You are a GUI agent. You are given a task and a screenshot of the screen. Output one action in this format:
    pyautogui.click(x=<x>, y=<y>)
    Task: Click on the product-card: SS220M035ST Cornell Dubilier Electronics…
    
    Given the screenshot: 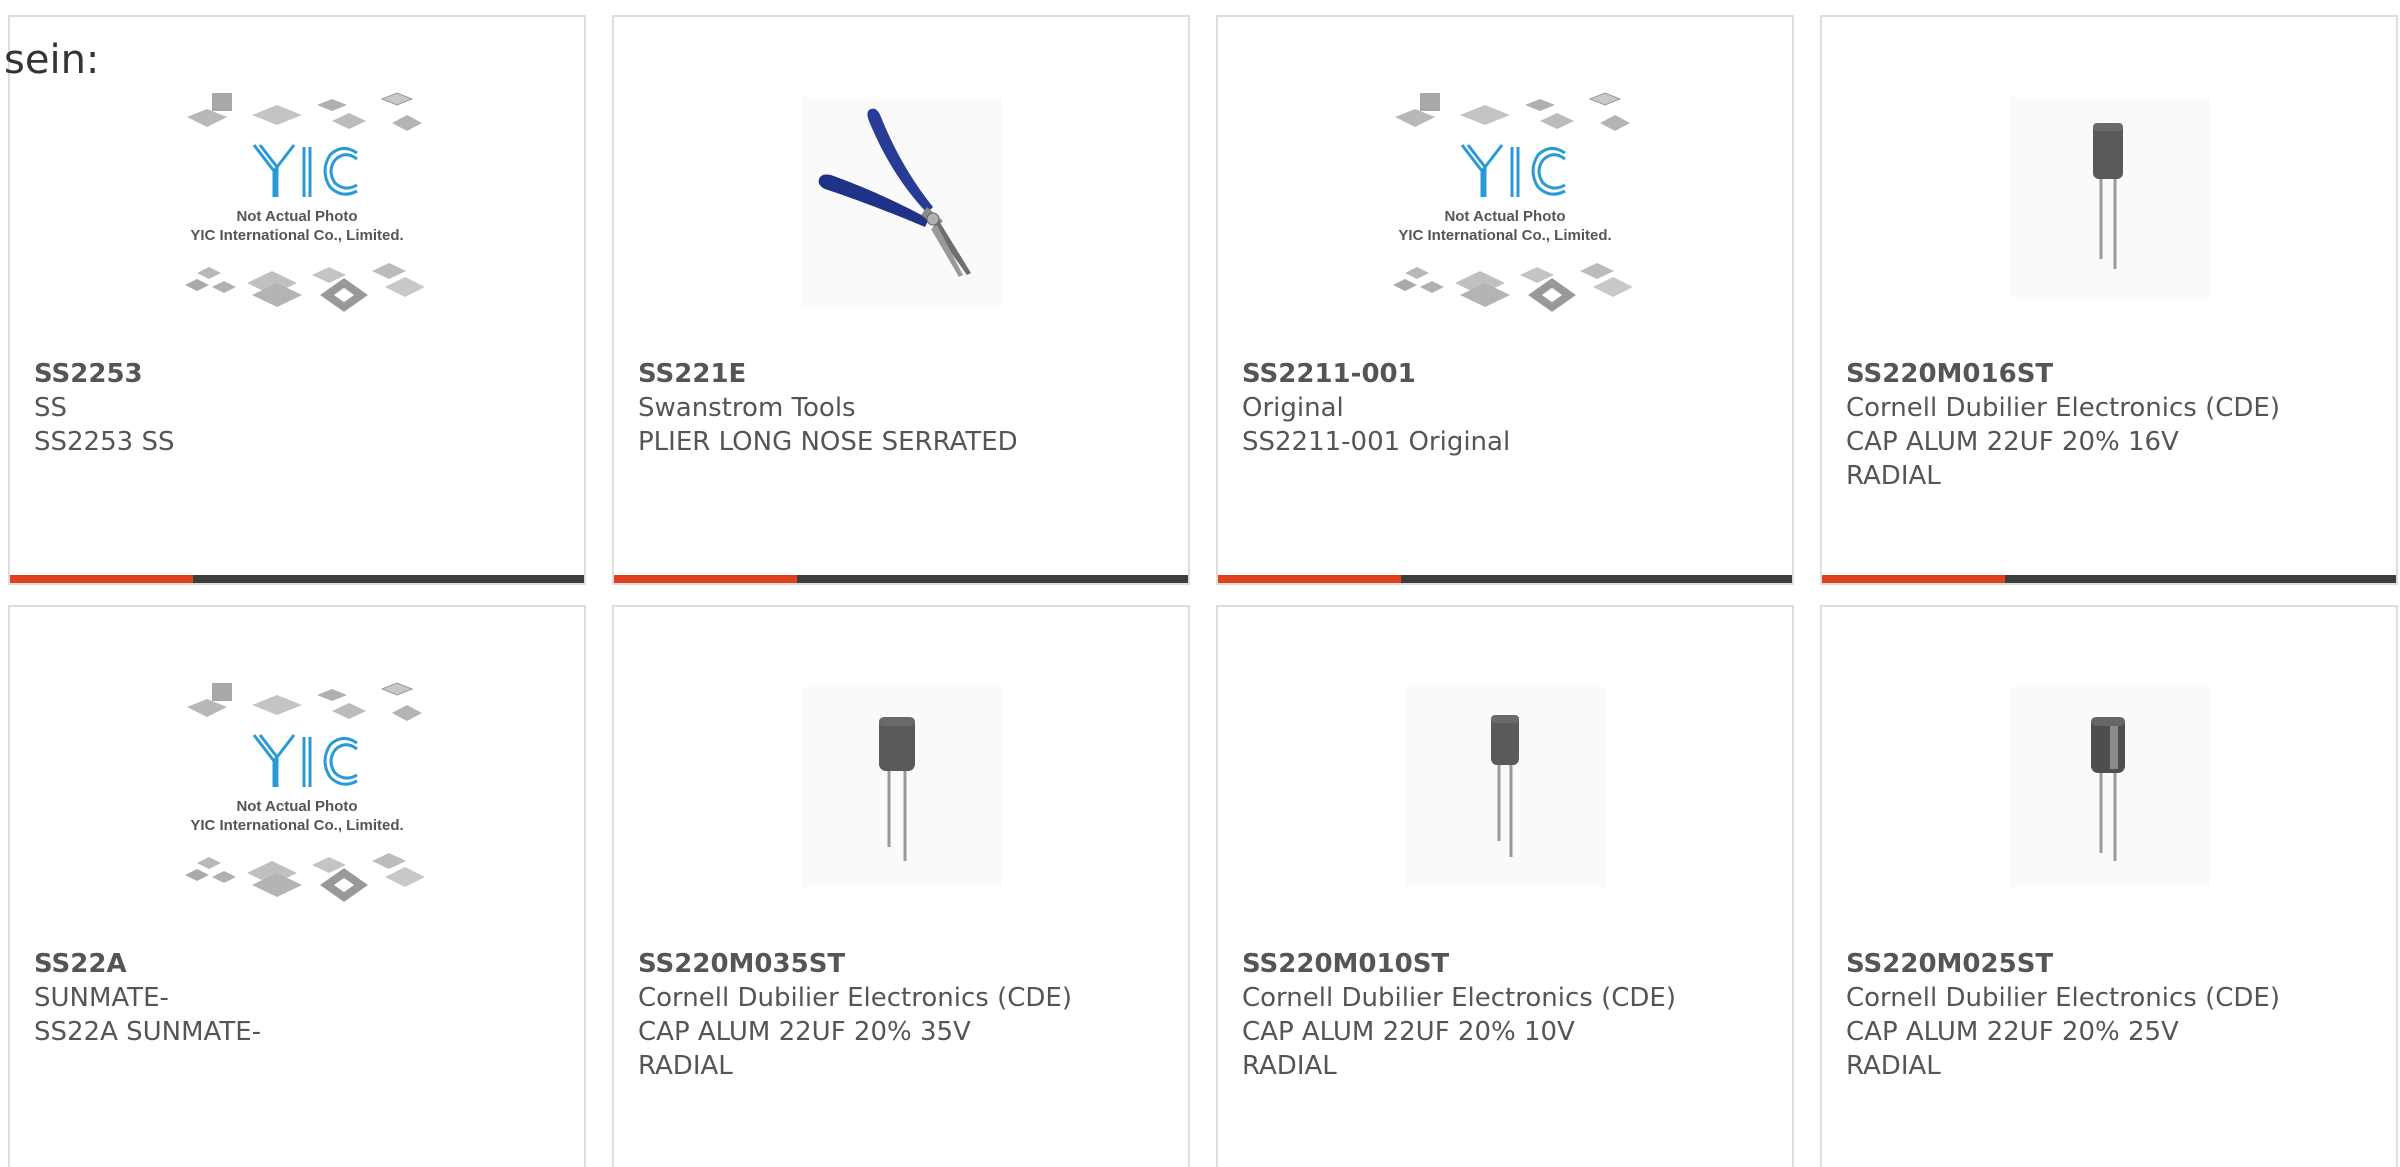 What is the action you would take?
    pyautogui.click(x=901, y=886)
    